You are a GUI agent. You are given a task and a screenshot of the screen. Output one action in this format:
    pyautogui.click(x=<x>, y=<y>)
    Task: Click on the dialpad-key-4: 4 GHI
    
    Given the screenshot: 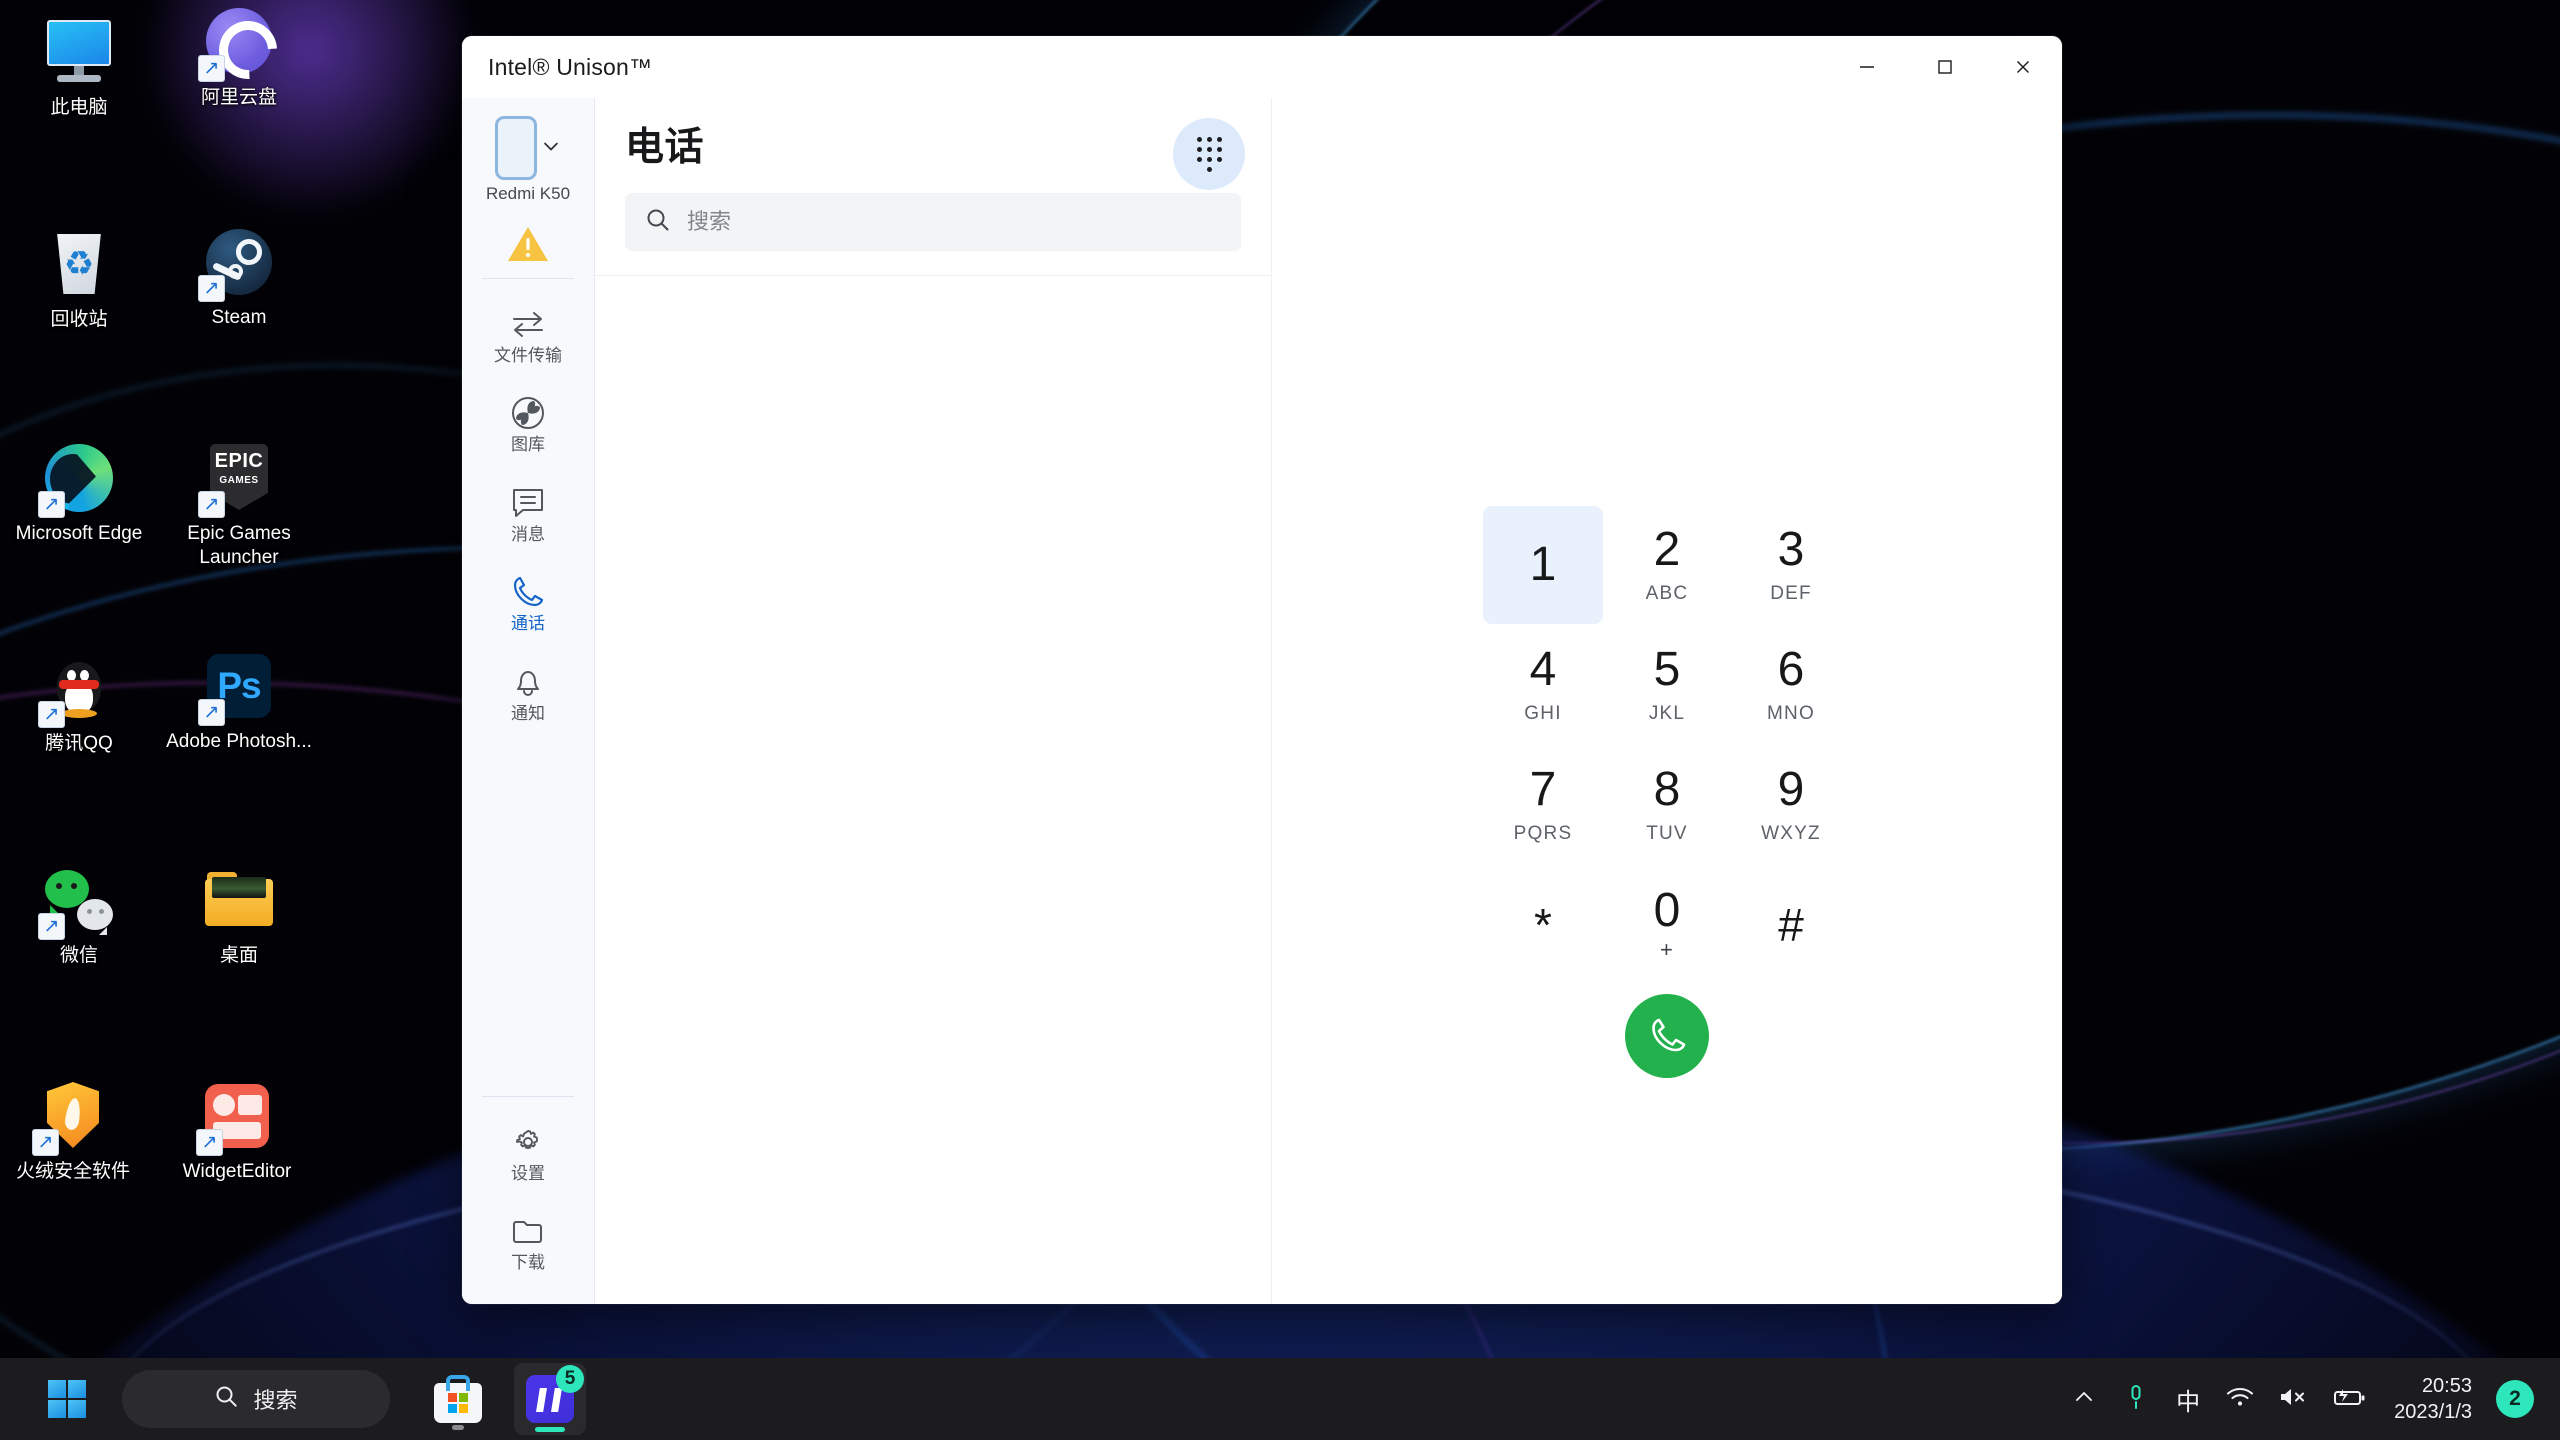 What is the action you would take?
    pyautogui.click(x=1543, y=685)
    